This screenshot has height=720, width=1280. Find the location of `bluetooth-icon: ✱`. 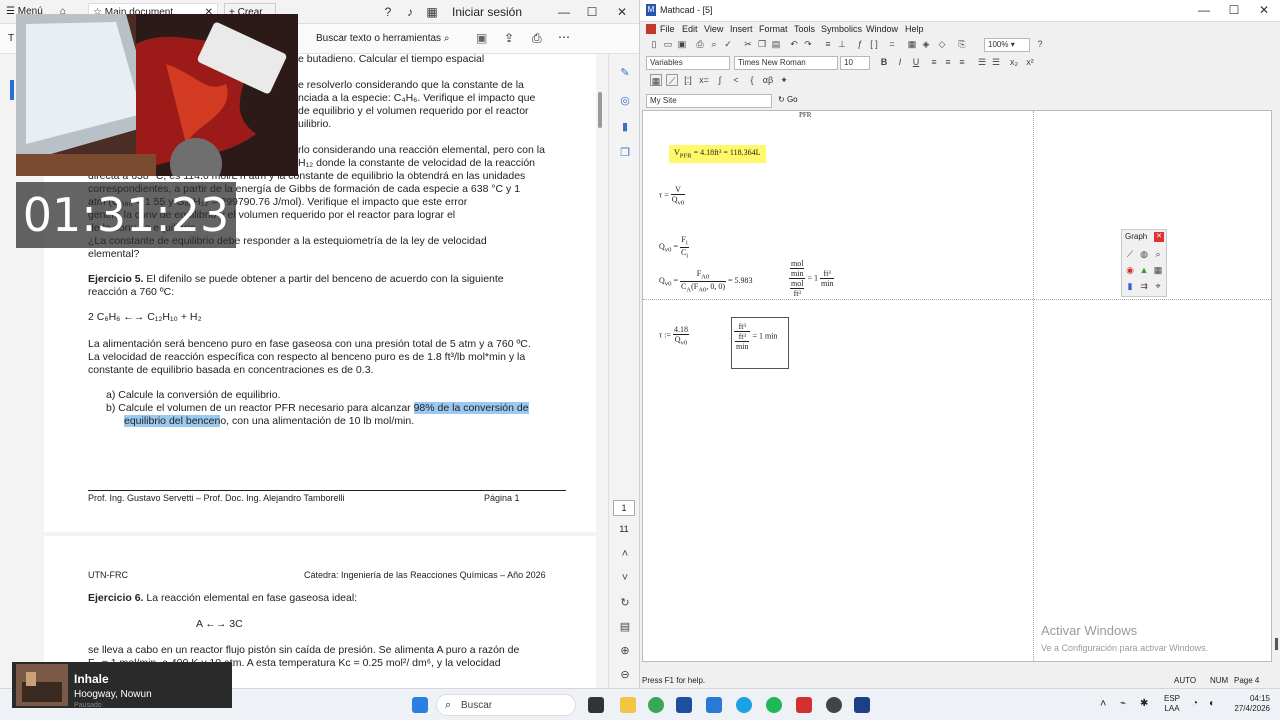

bluetooth-icon: ✱ is located at coordinates (1144, 703).